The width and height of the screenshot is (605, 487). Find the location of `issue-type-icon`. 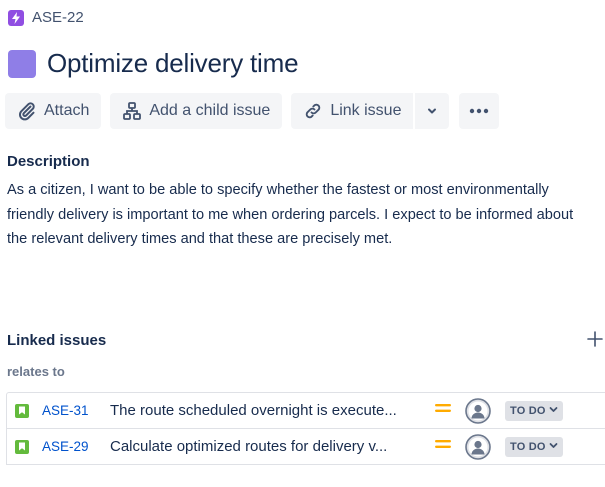

issue-type-icon is located at coordinates (22, 63).